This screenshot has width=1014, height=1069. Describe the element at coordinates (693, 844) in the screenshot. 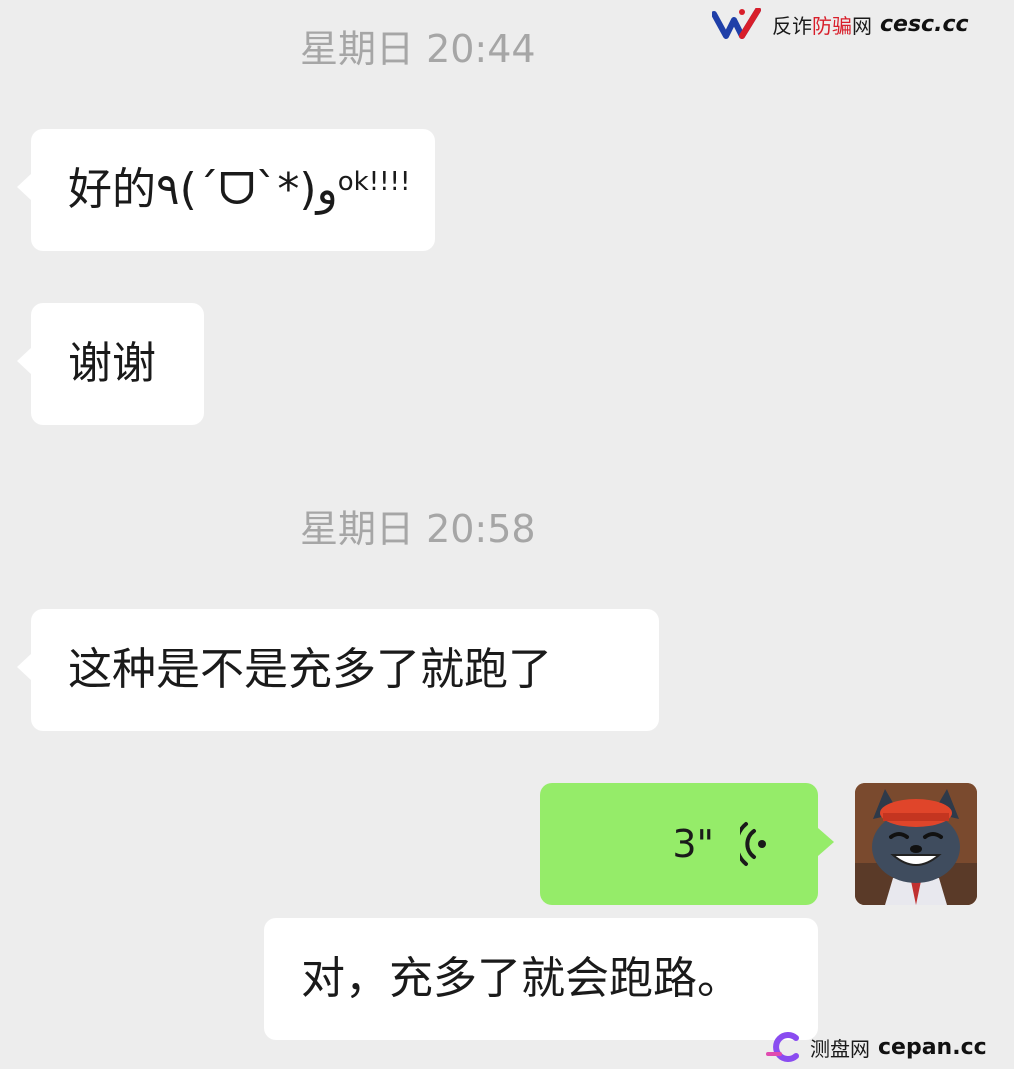

I see `voice-duration: 3"` at that location.